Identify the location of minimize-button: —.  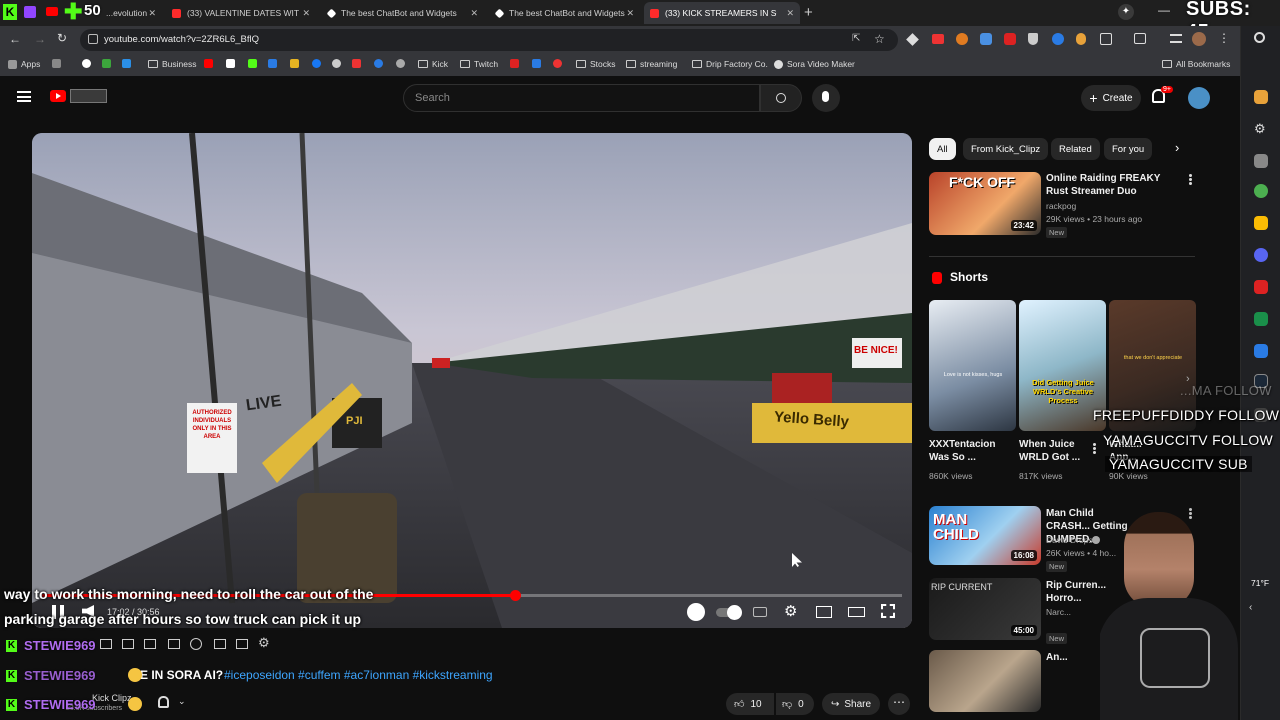
(1164, 10).